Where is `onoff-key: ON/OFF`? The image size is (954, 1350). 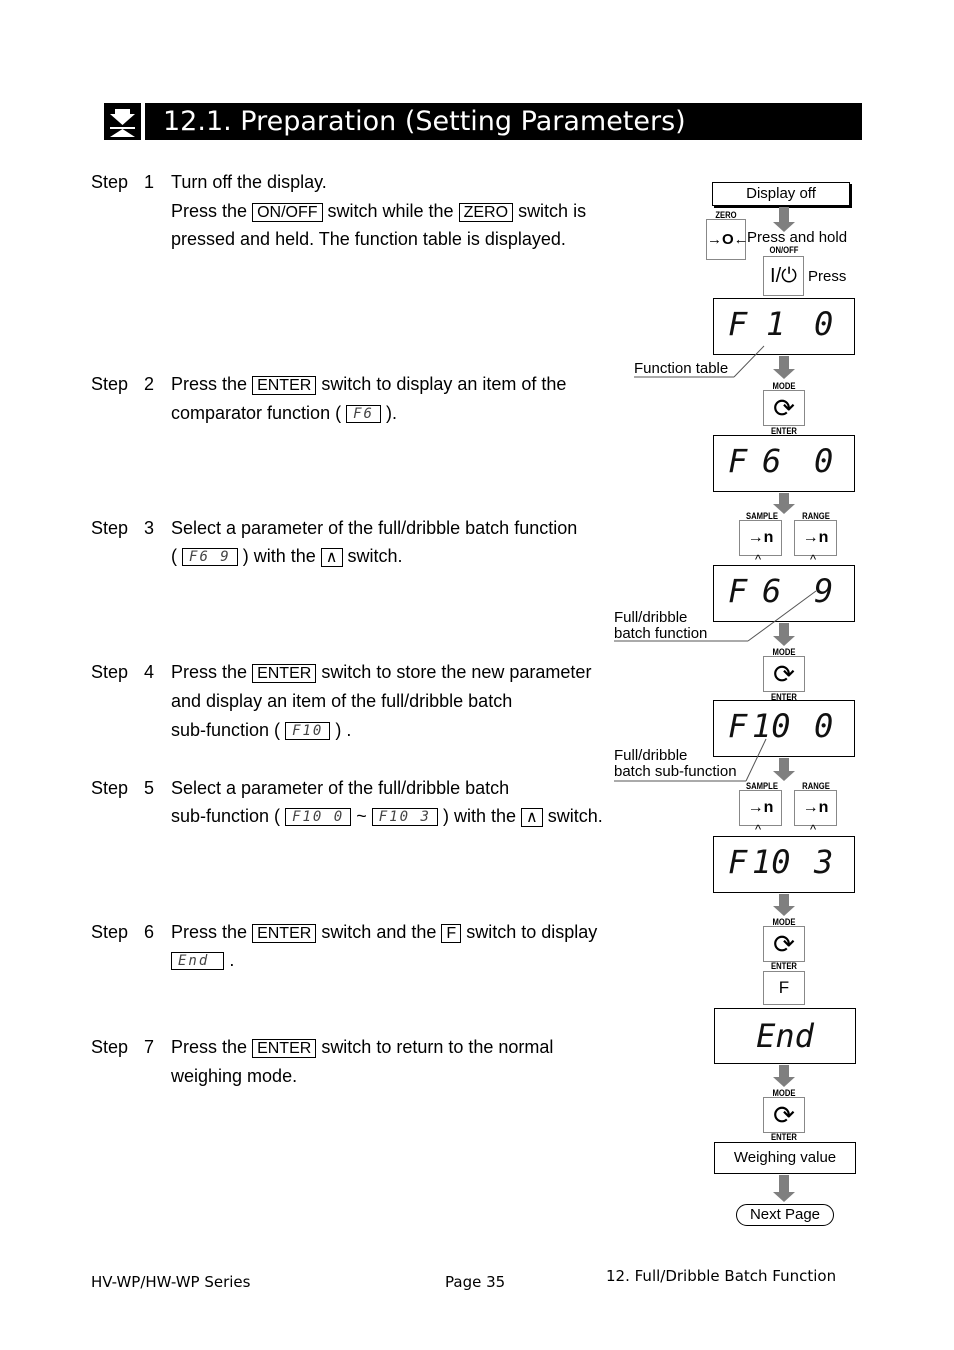
onoff-key: ON/OFF is located at coordinates (287, 212).